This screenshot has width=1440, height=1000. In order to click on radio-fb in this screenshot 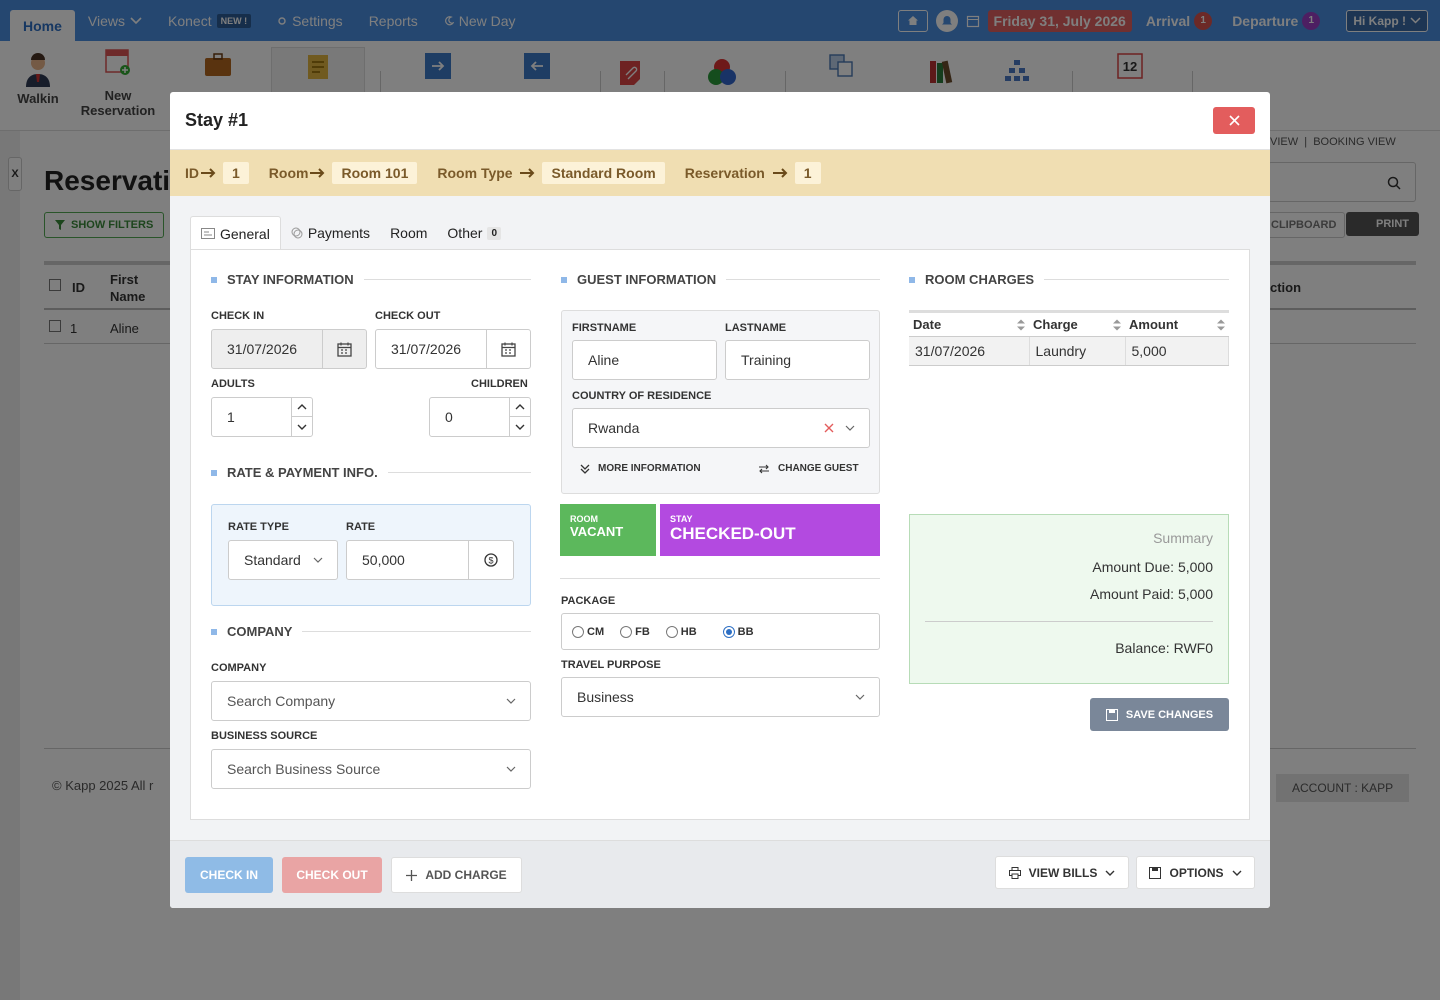, I will do `click(626, 631)`.